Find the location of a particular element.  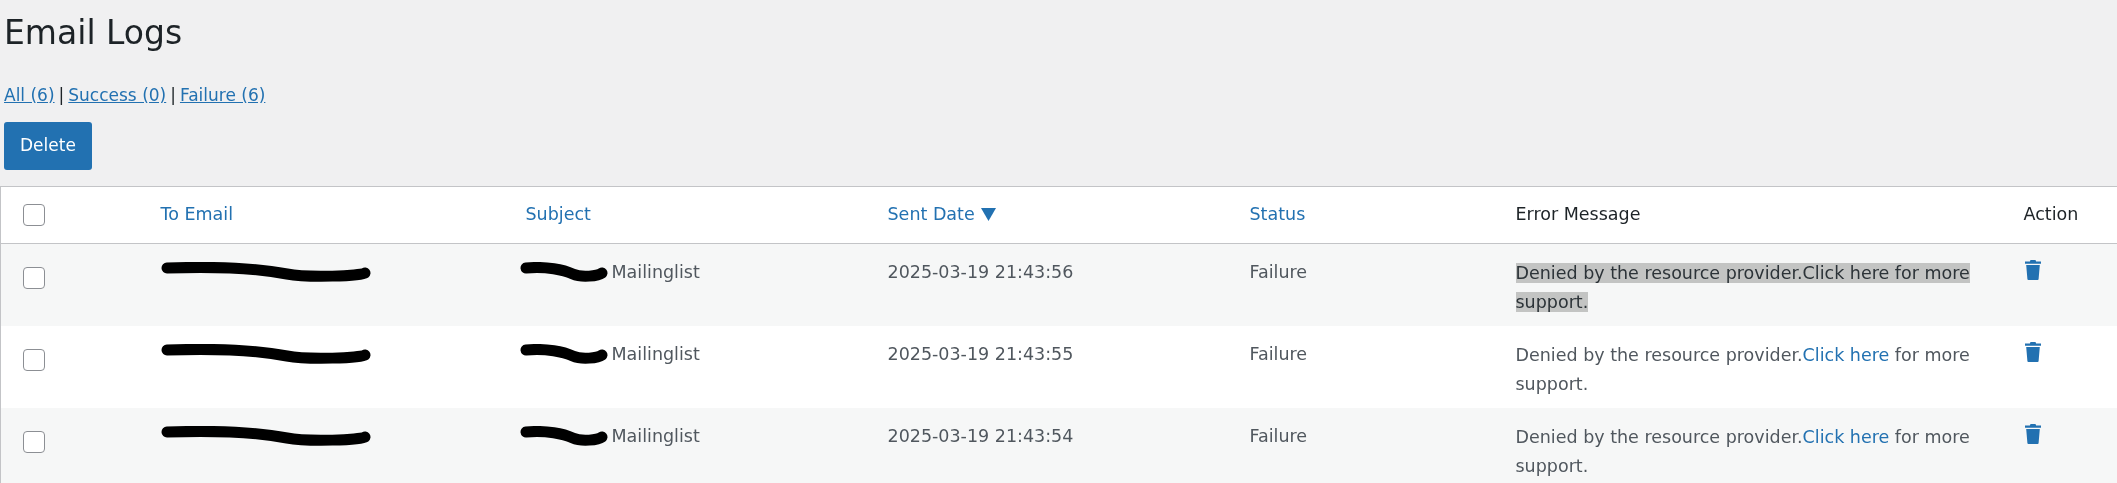

filter-link: Success (0) is located at coordinates (117, 95).